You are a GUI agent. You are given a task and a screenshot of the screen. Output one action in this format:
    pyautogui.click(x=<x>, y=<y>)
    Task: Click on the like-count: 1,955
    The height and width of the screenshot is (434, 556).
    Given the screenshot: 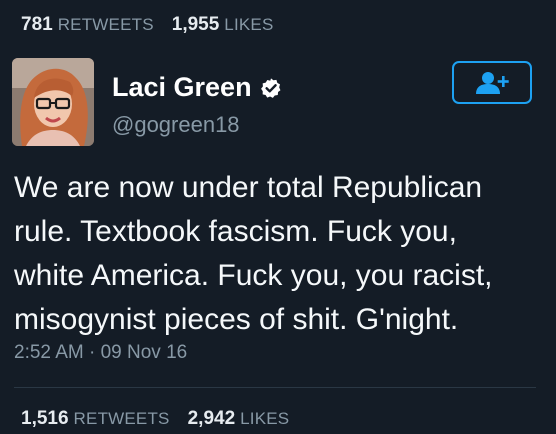 What is the action you would take?
    pyautogui.click(x=196, y=25)
    